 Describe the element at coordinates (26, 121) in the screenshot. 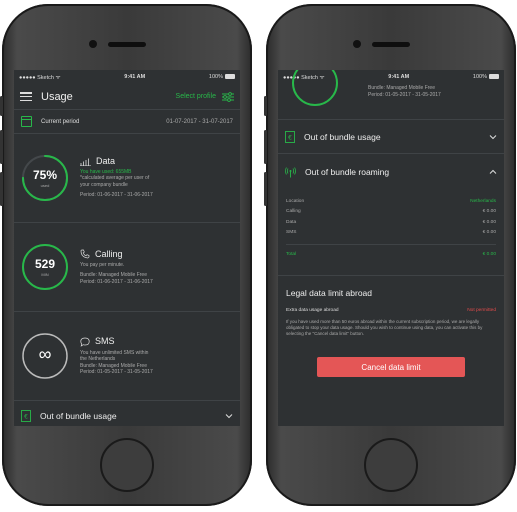

I see `calendar-icon` at that location.